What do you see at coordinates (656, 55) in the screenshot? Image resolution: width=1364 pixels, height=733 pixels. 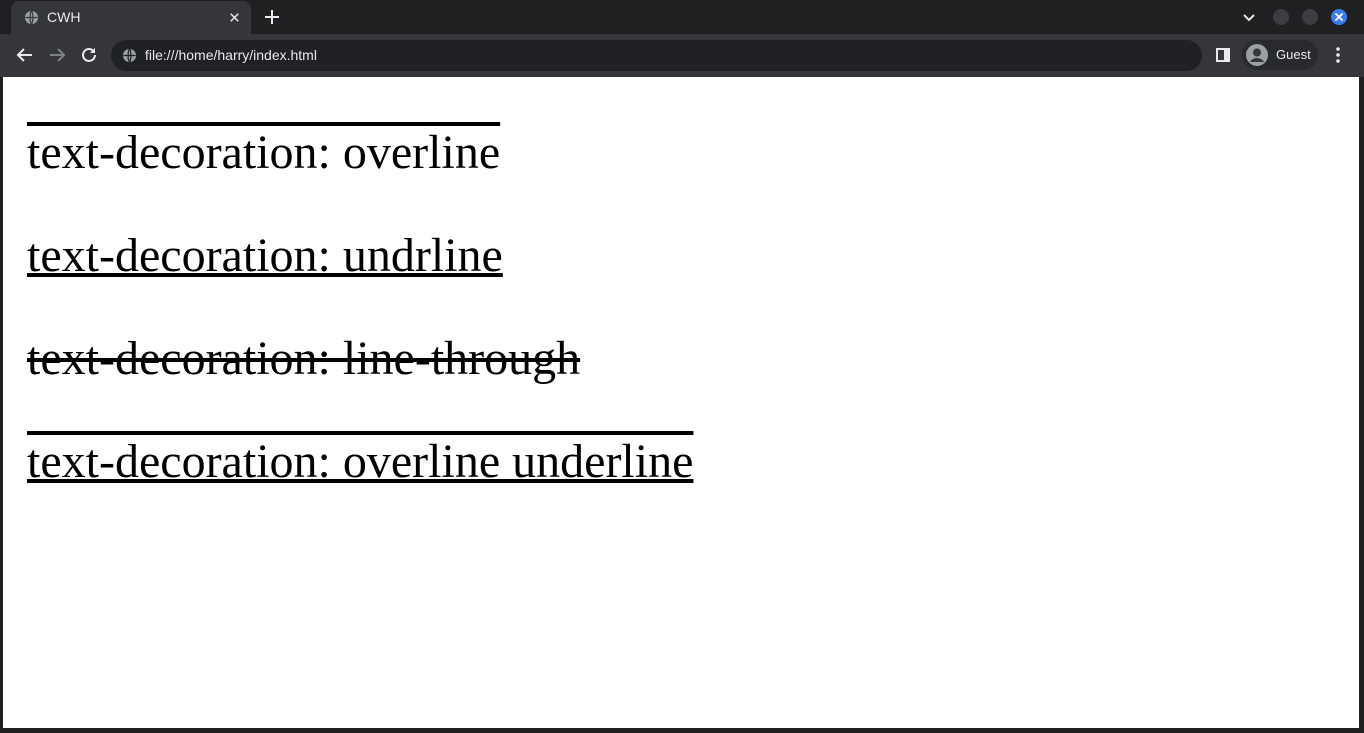 I see `address-bar: file:///home/harry/index.html` at bounding box center [656, 55].